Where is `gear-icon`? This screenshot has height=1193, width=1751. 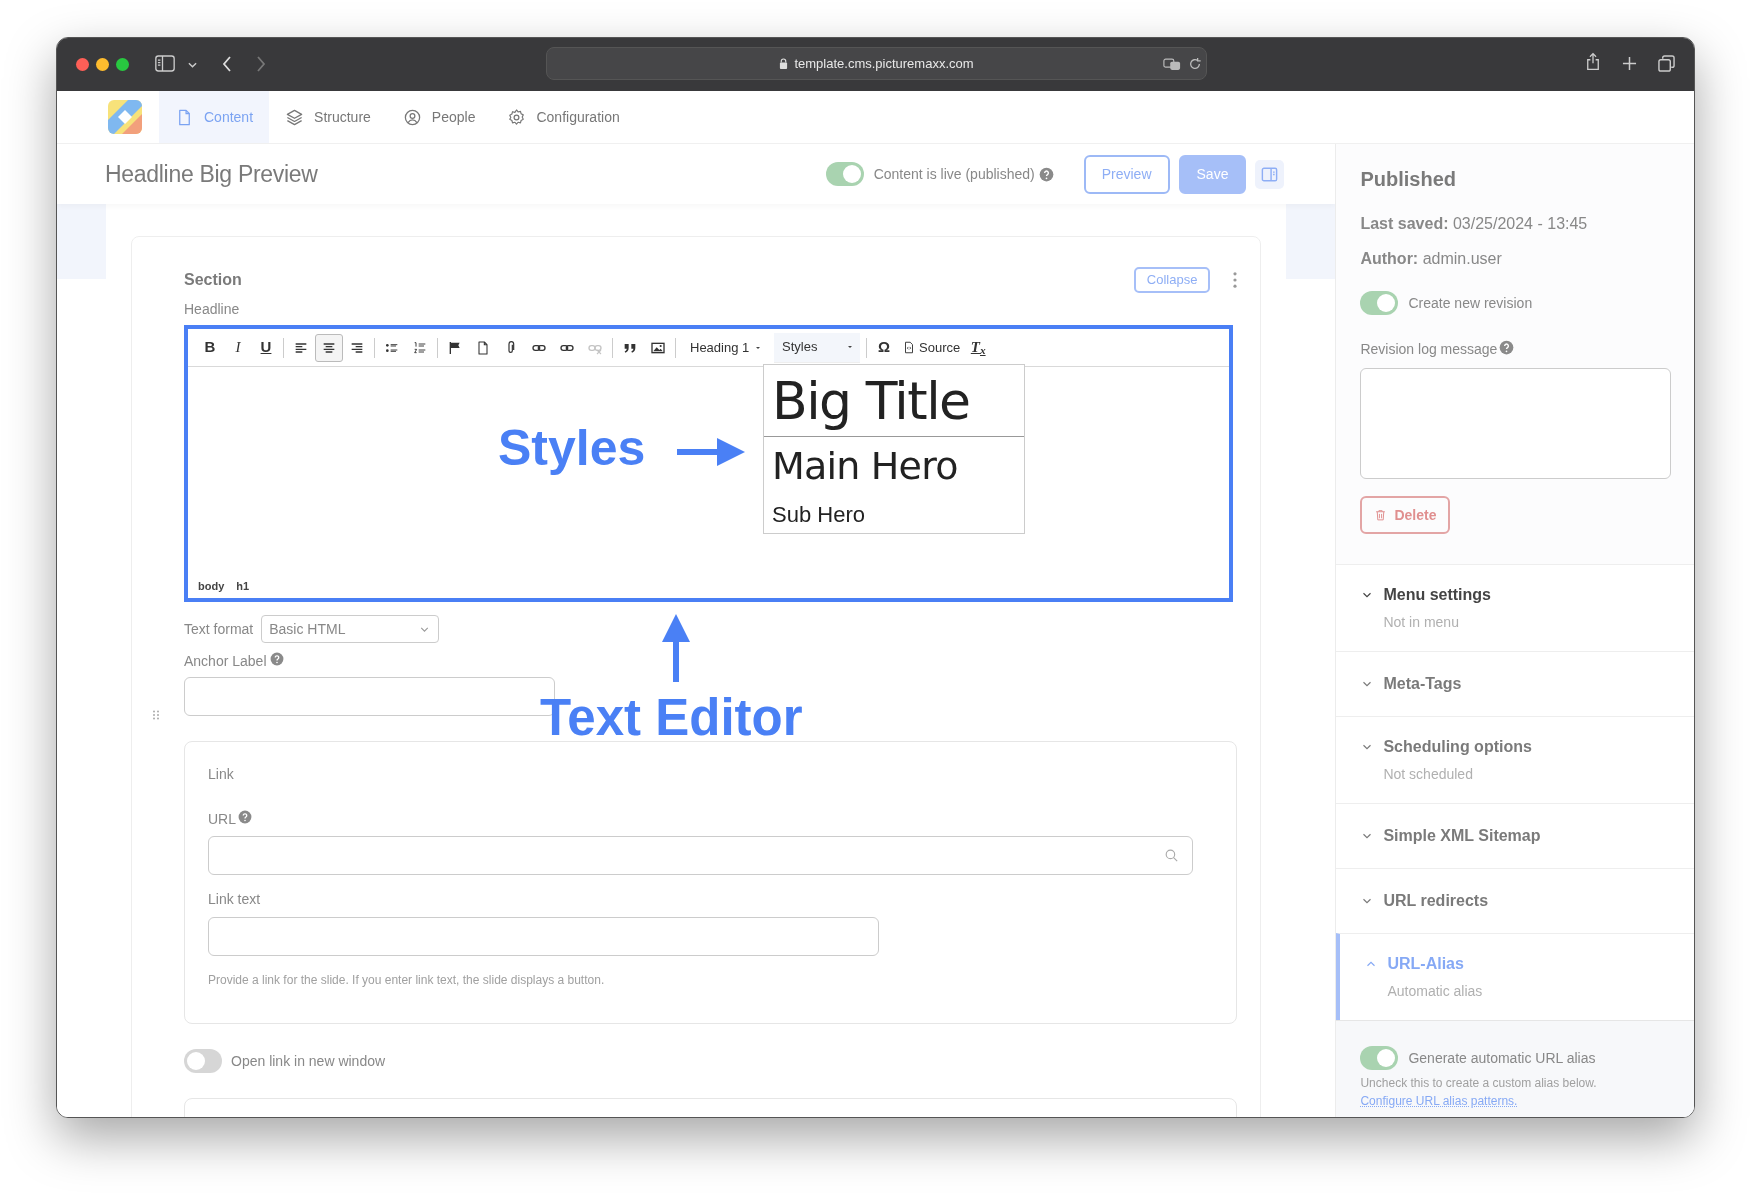
gear-icon is located at coordinates (517, 117).